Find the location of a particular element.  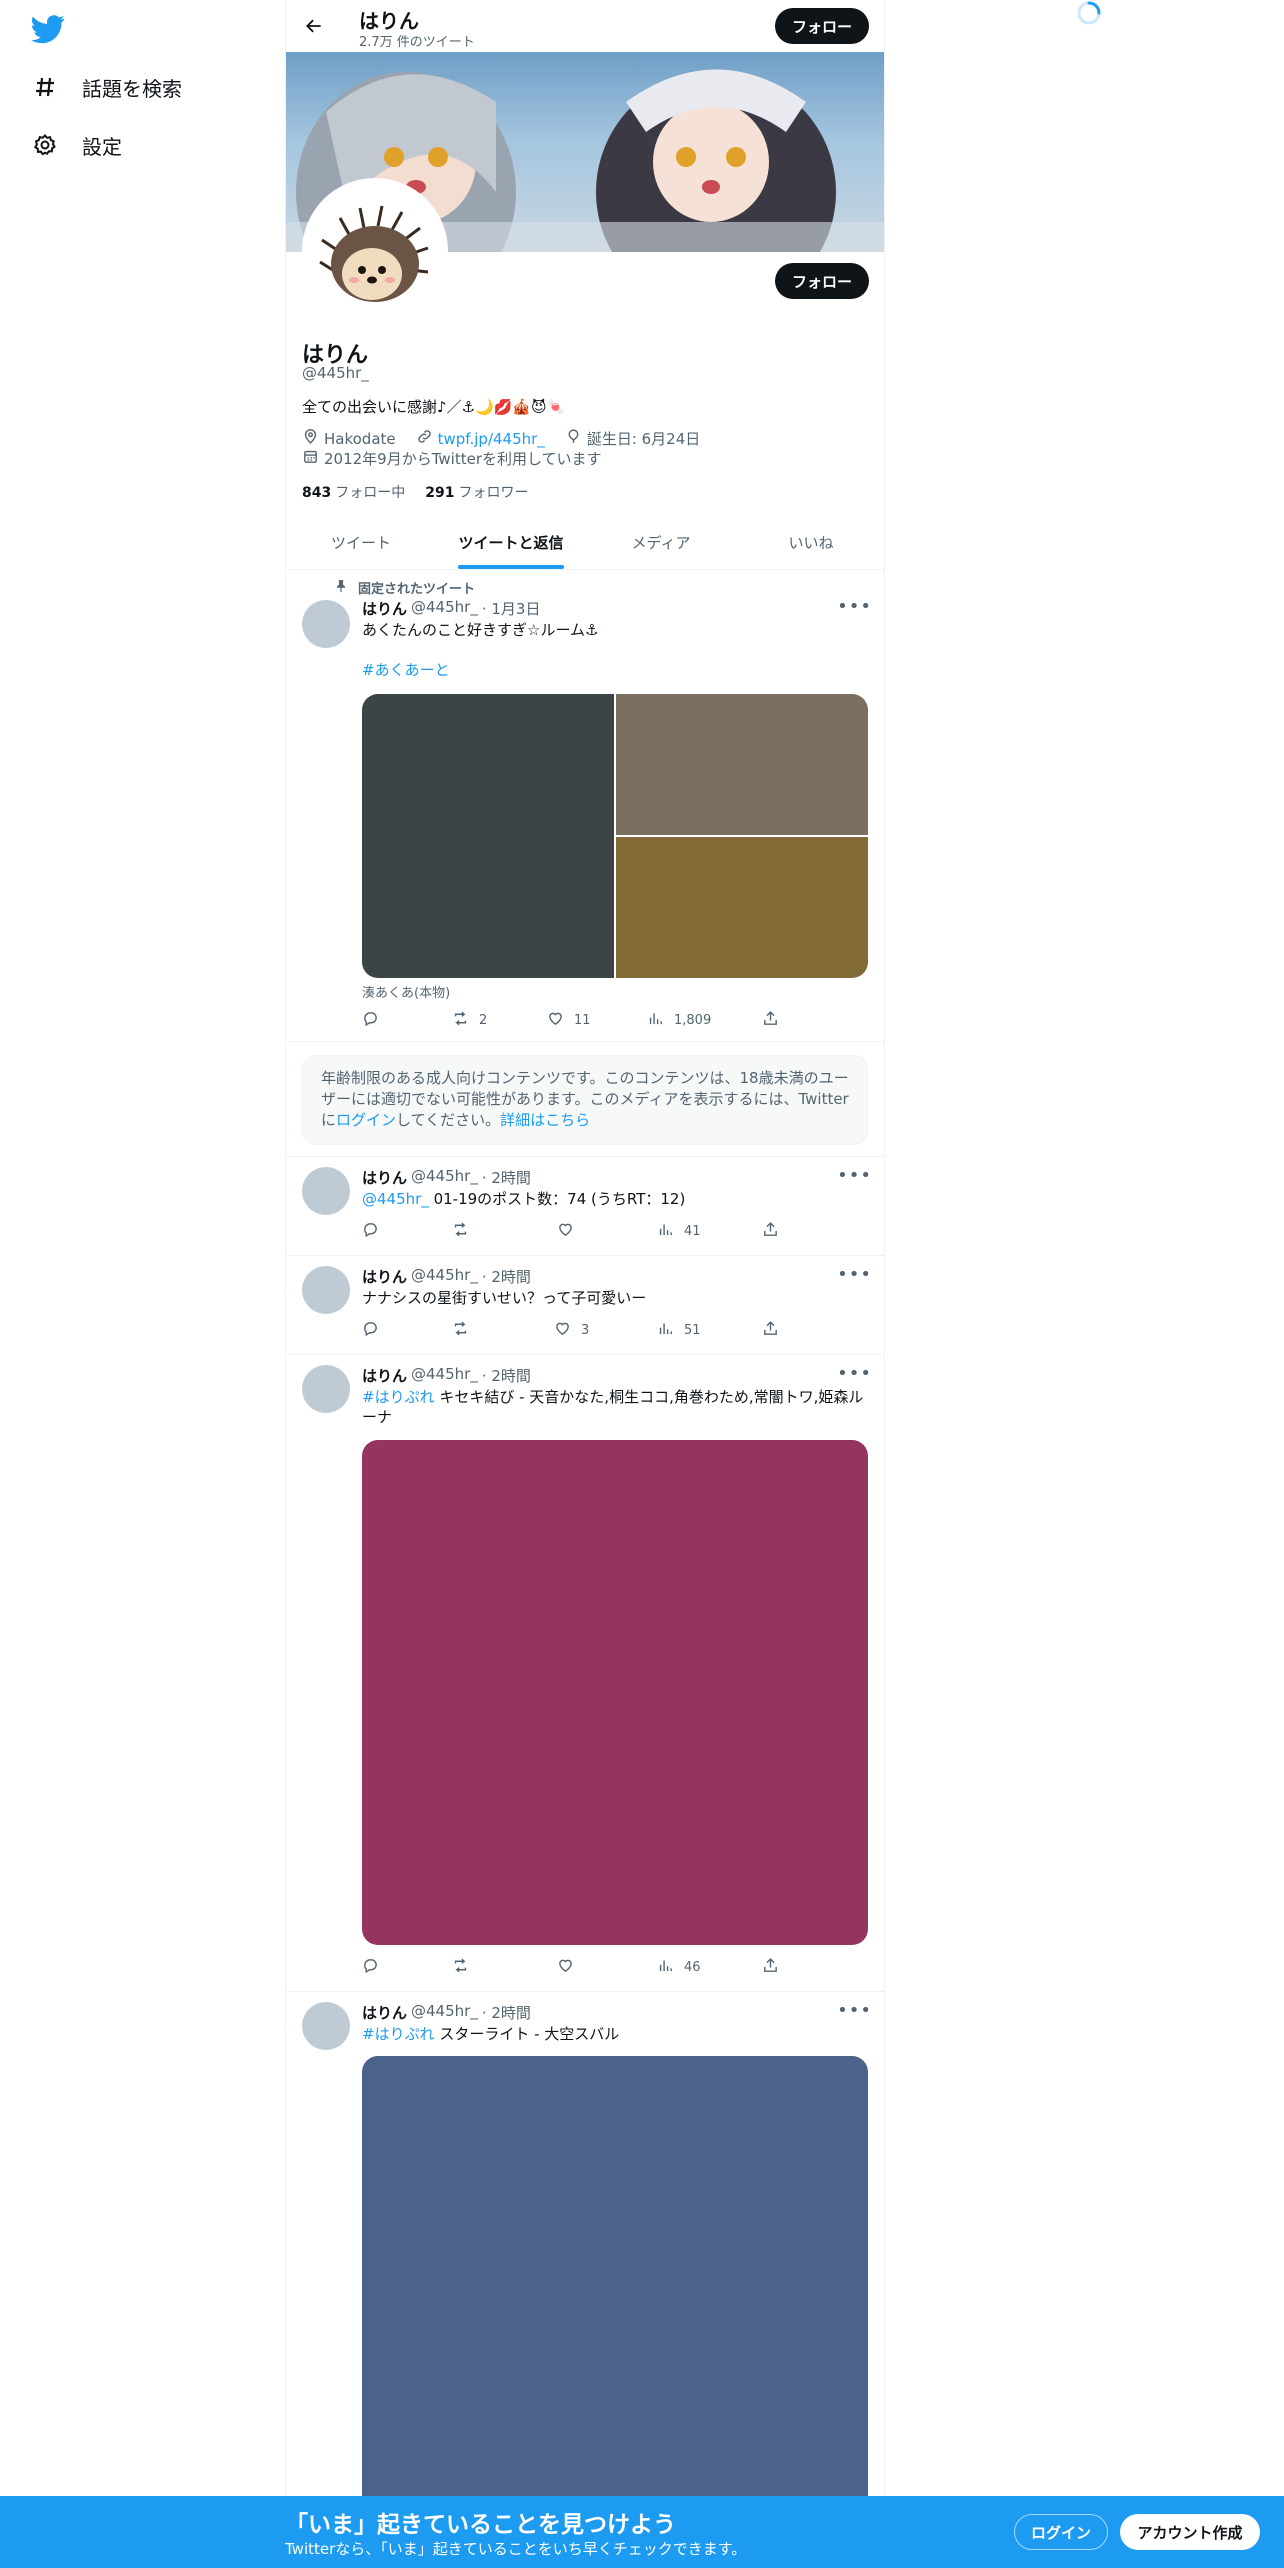

profile-avatar is located at coordinates (375, 251).